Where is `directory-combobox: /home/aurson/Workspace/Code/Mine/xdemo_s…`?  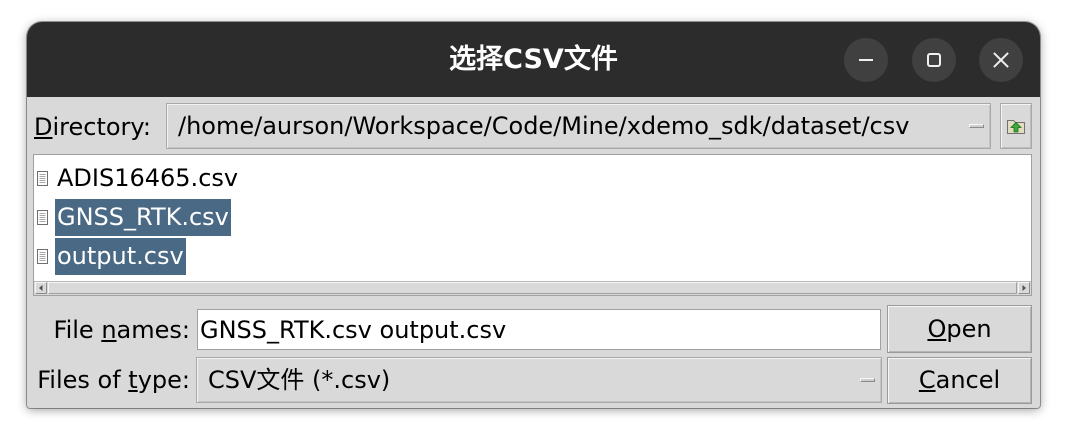
directory-combobox: /home/aurson/Workspace/Code/Mine/xdemo_s… is located at coordinates (578, 126).